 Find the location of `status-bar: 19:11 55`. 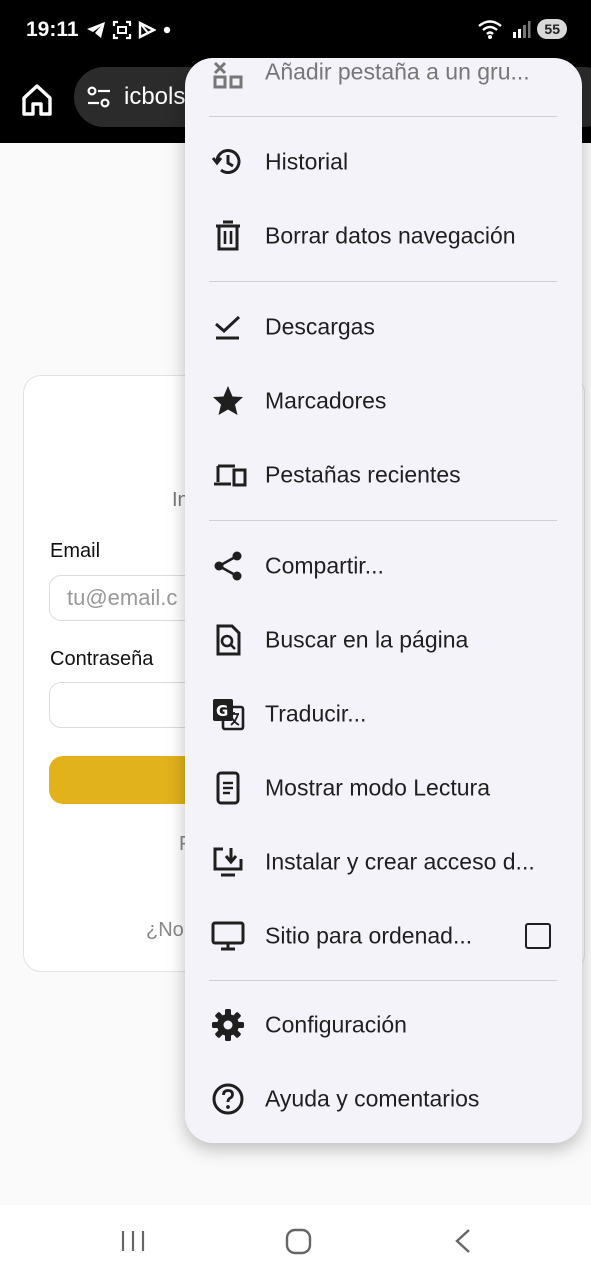

status-bar: 19:11 55 is located at coordinates (295, 31).